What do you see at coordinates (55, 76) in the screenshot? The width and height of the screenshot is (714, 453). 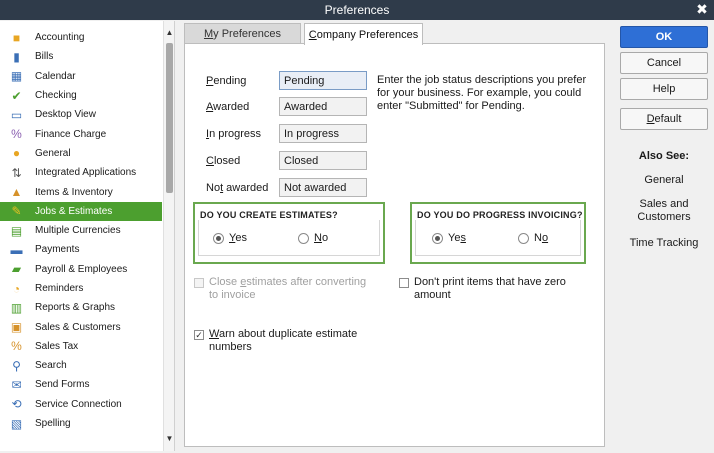 I see `sidebar-item-label: Calendar` at bounding box center [55, 76].